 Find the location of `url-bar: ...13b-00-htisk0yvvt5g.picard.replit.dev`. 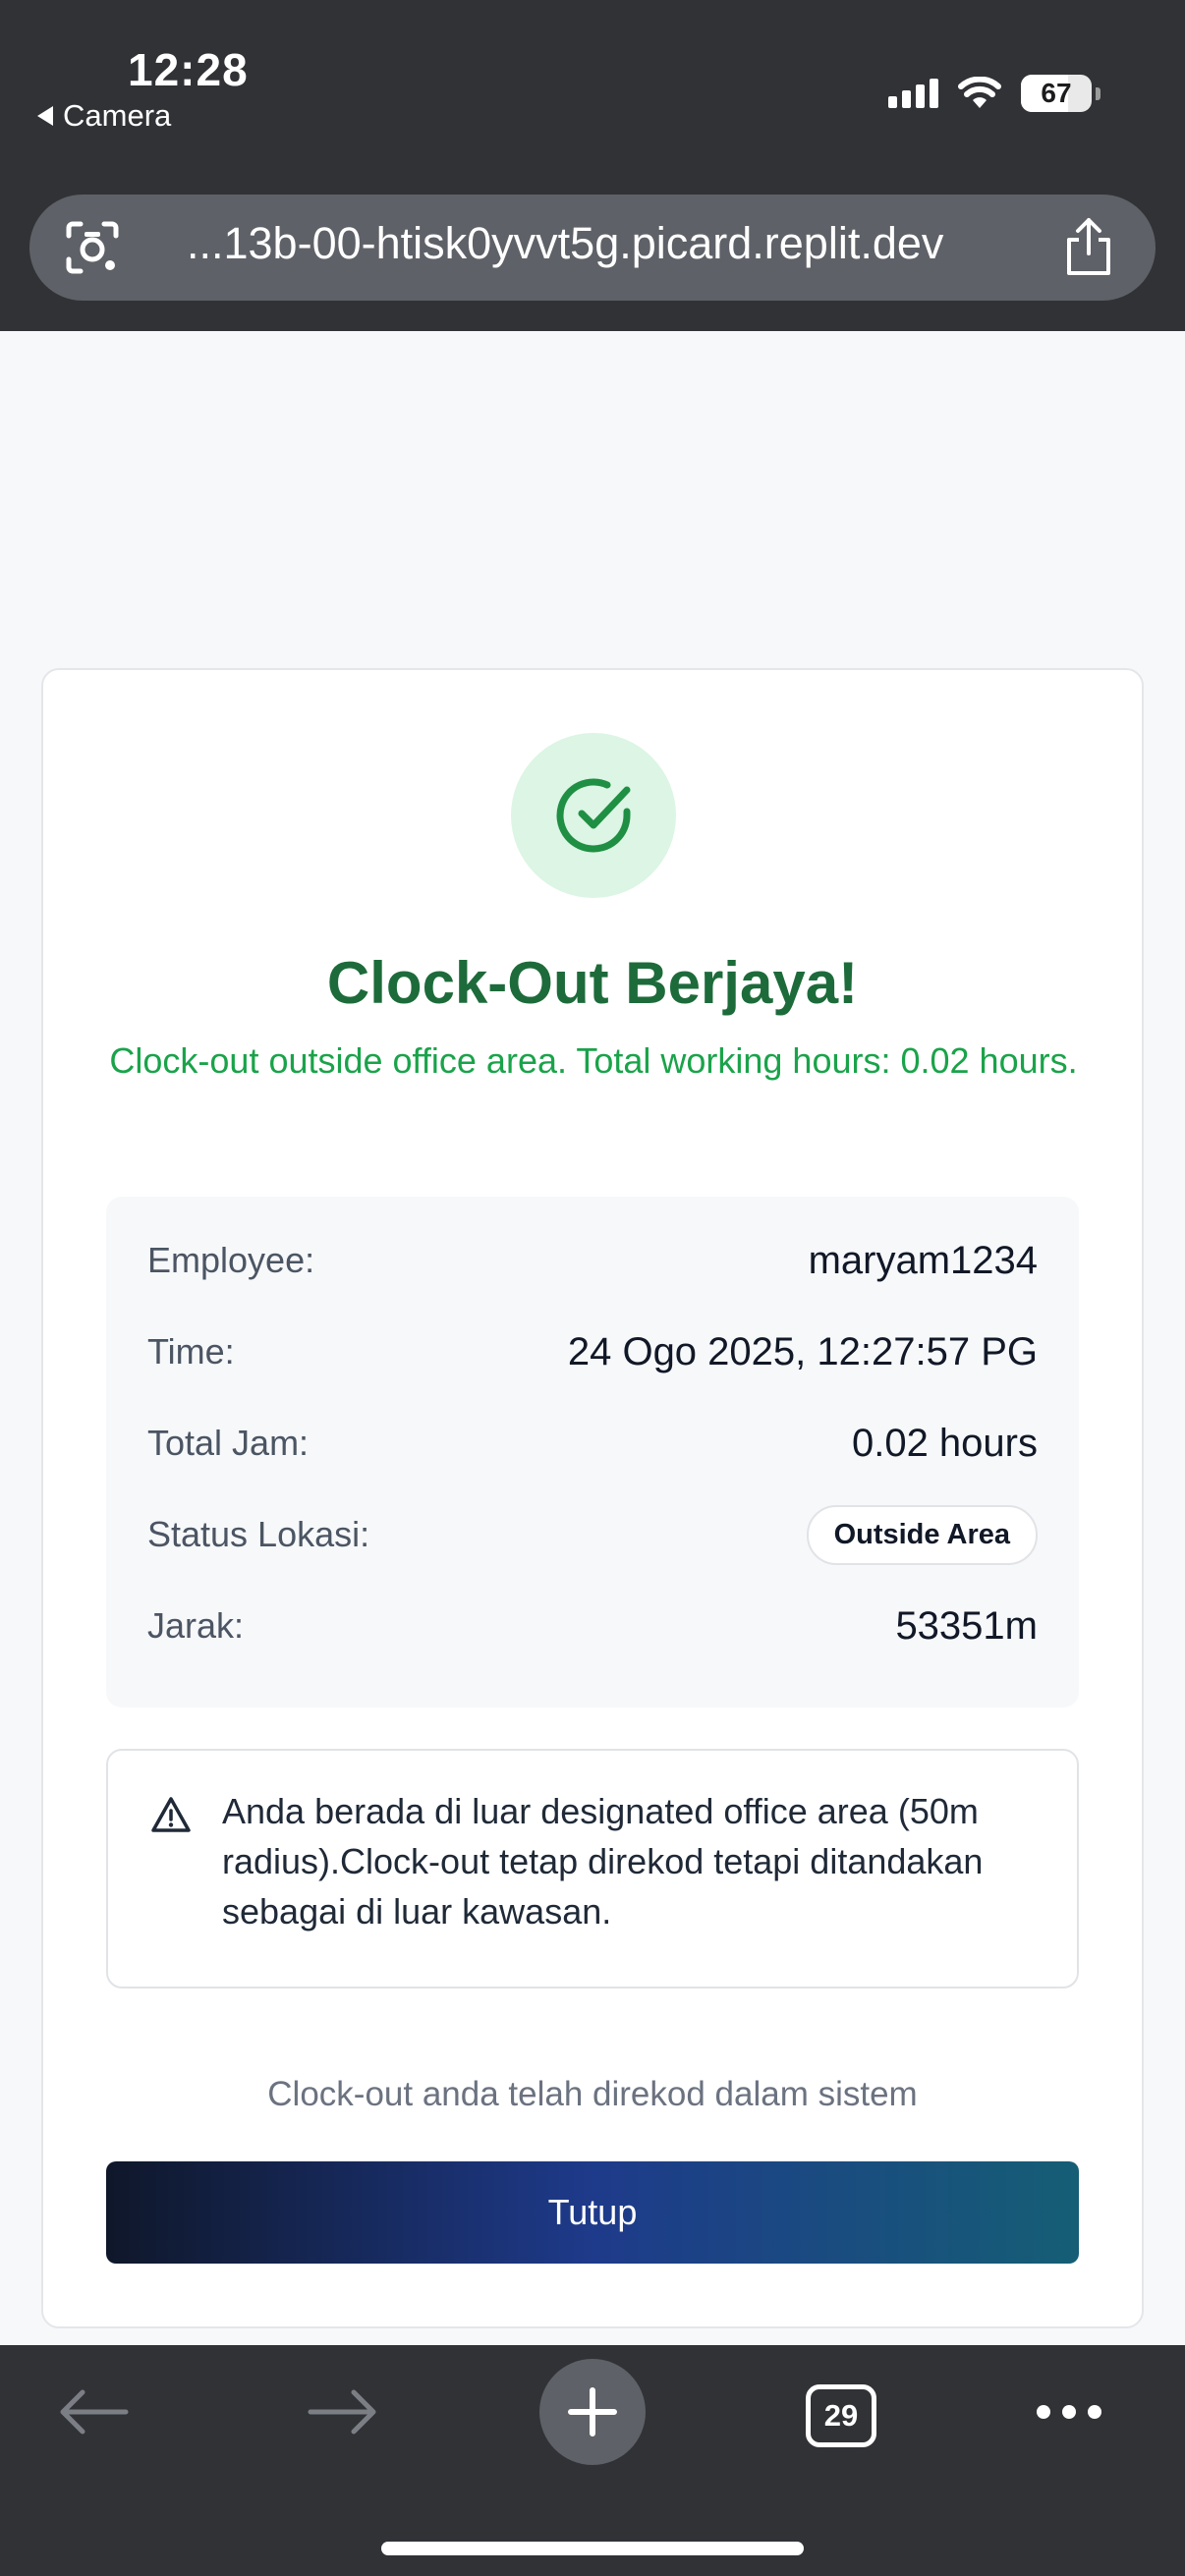

url-bar: ...13b-00-htisk0yvvt5g.picard.replit.dev is located at coordinates (592, 248).